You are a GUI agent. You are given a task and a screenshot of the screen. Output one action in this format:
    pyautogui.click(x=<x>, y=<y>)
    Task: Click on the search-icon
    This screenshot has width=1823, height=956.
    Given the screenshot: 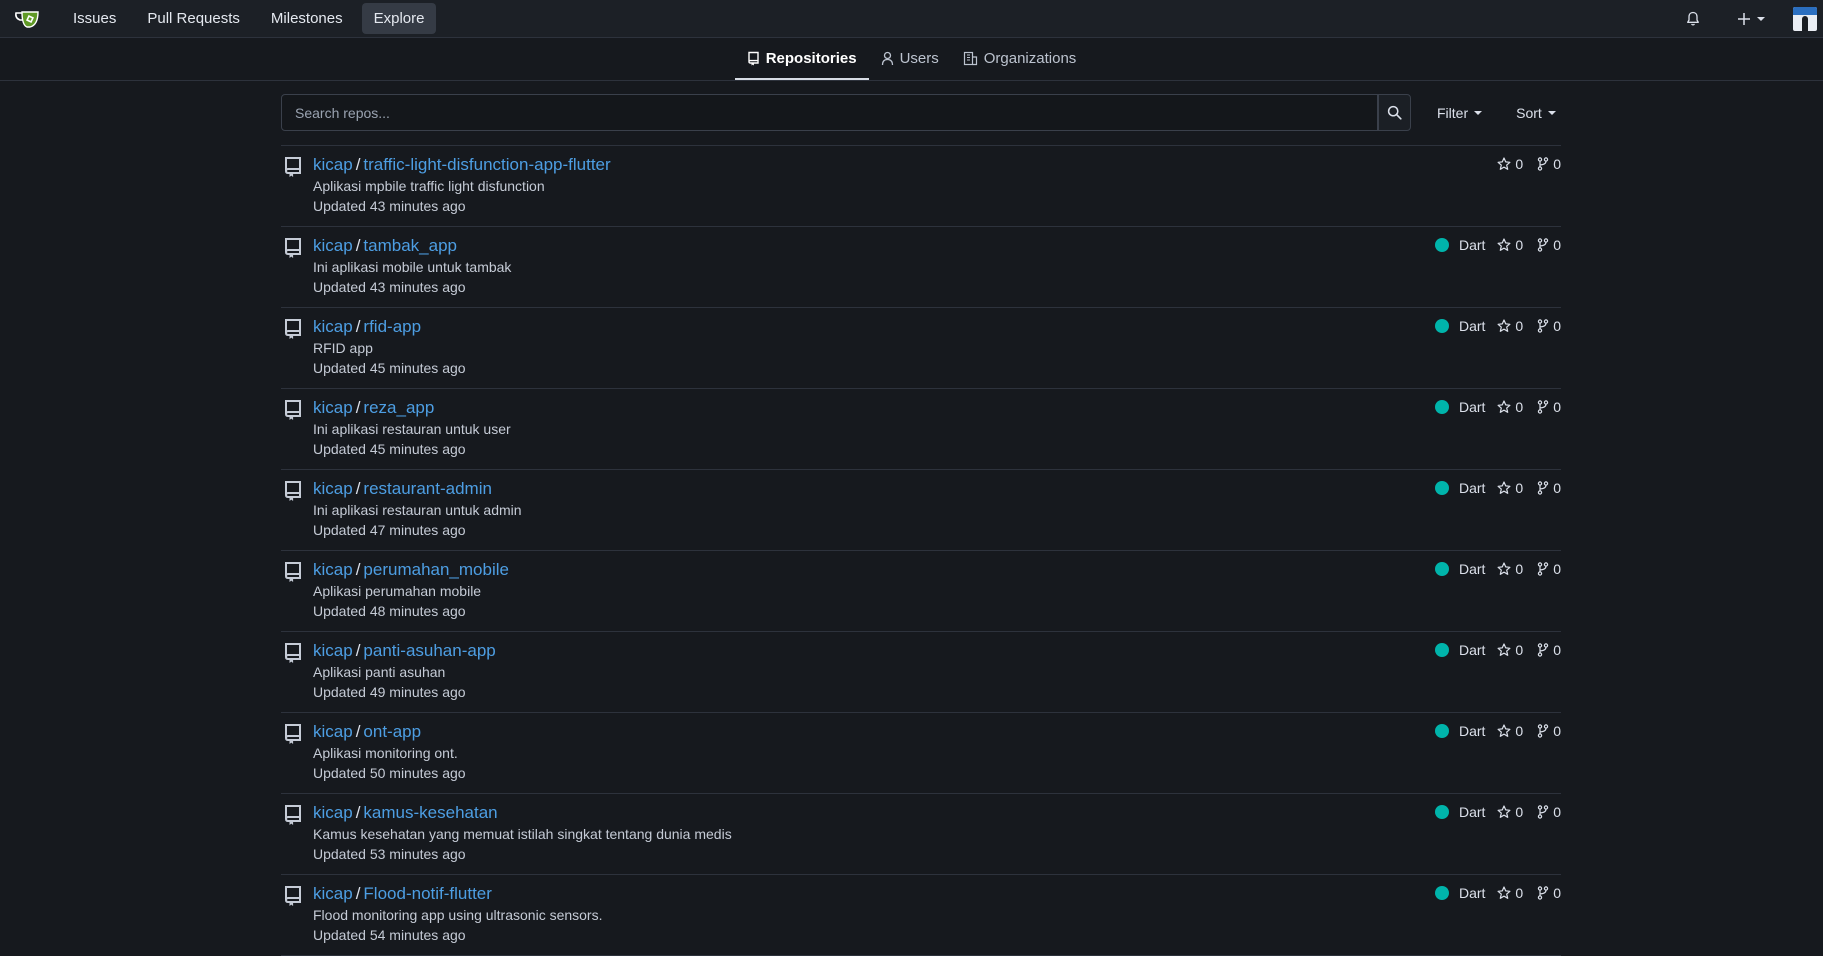 What is the action you would take?
    pyautogui.click(x=1394, y=112)
    